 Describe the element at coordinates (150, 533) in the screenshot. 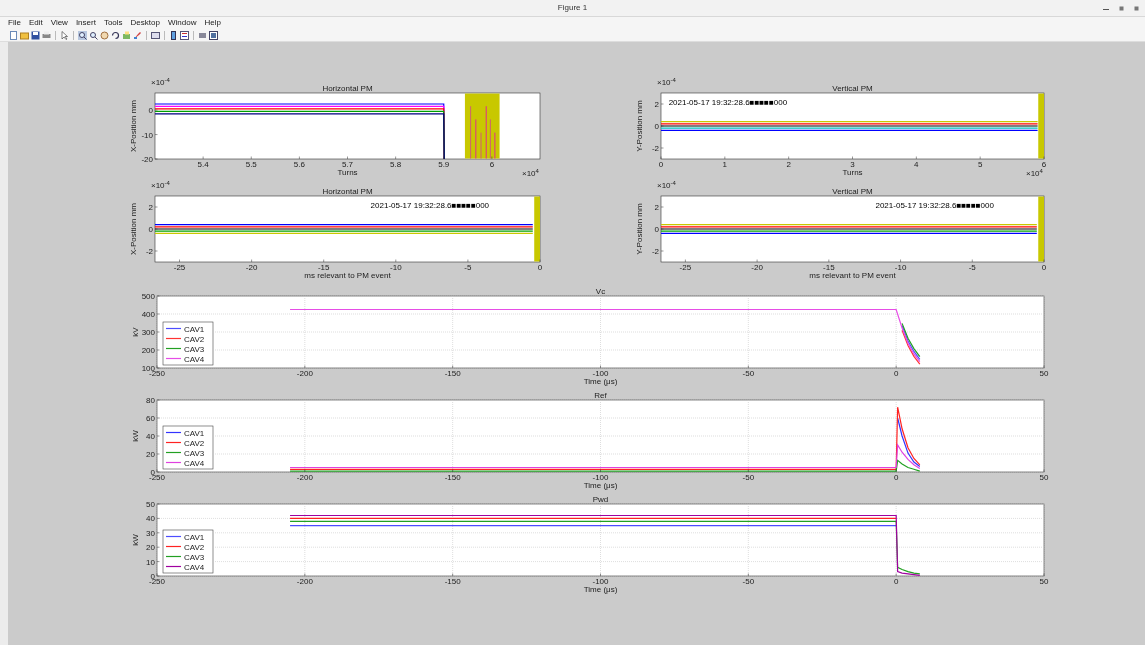

I see `tick-label: 30` at that location.